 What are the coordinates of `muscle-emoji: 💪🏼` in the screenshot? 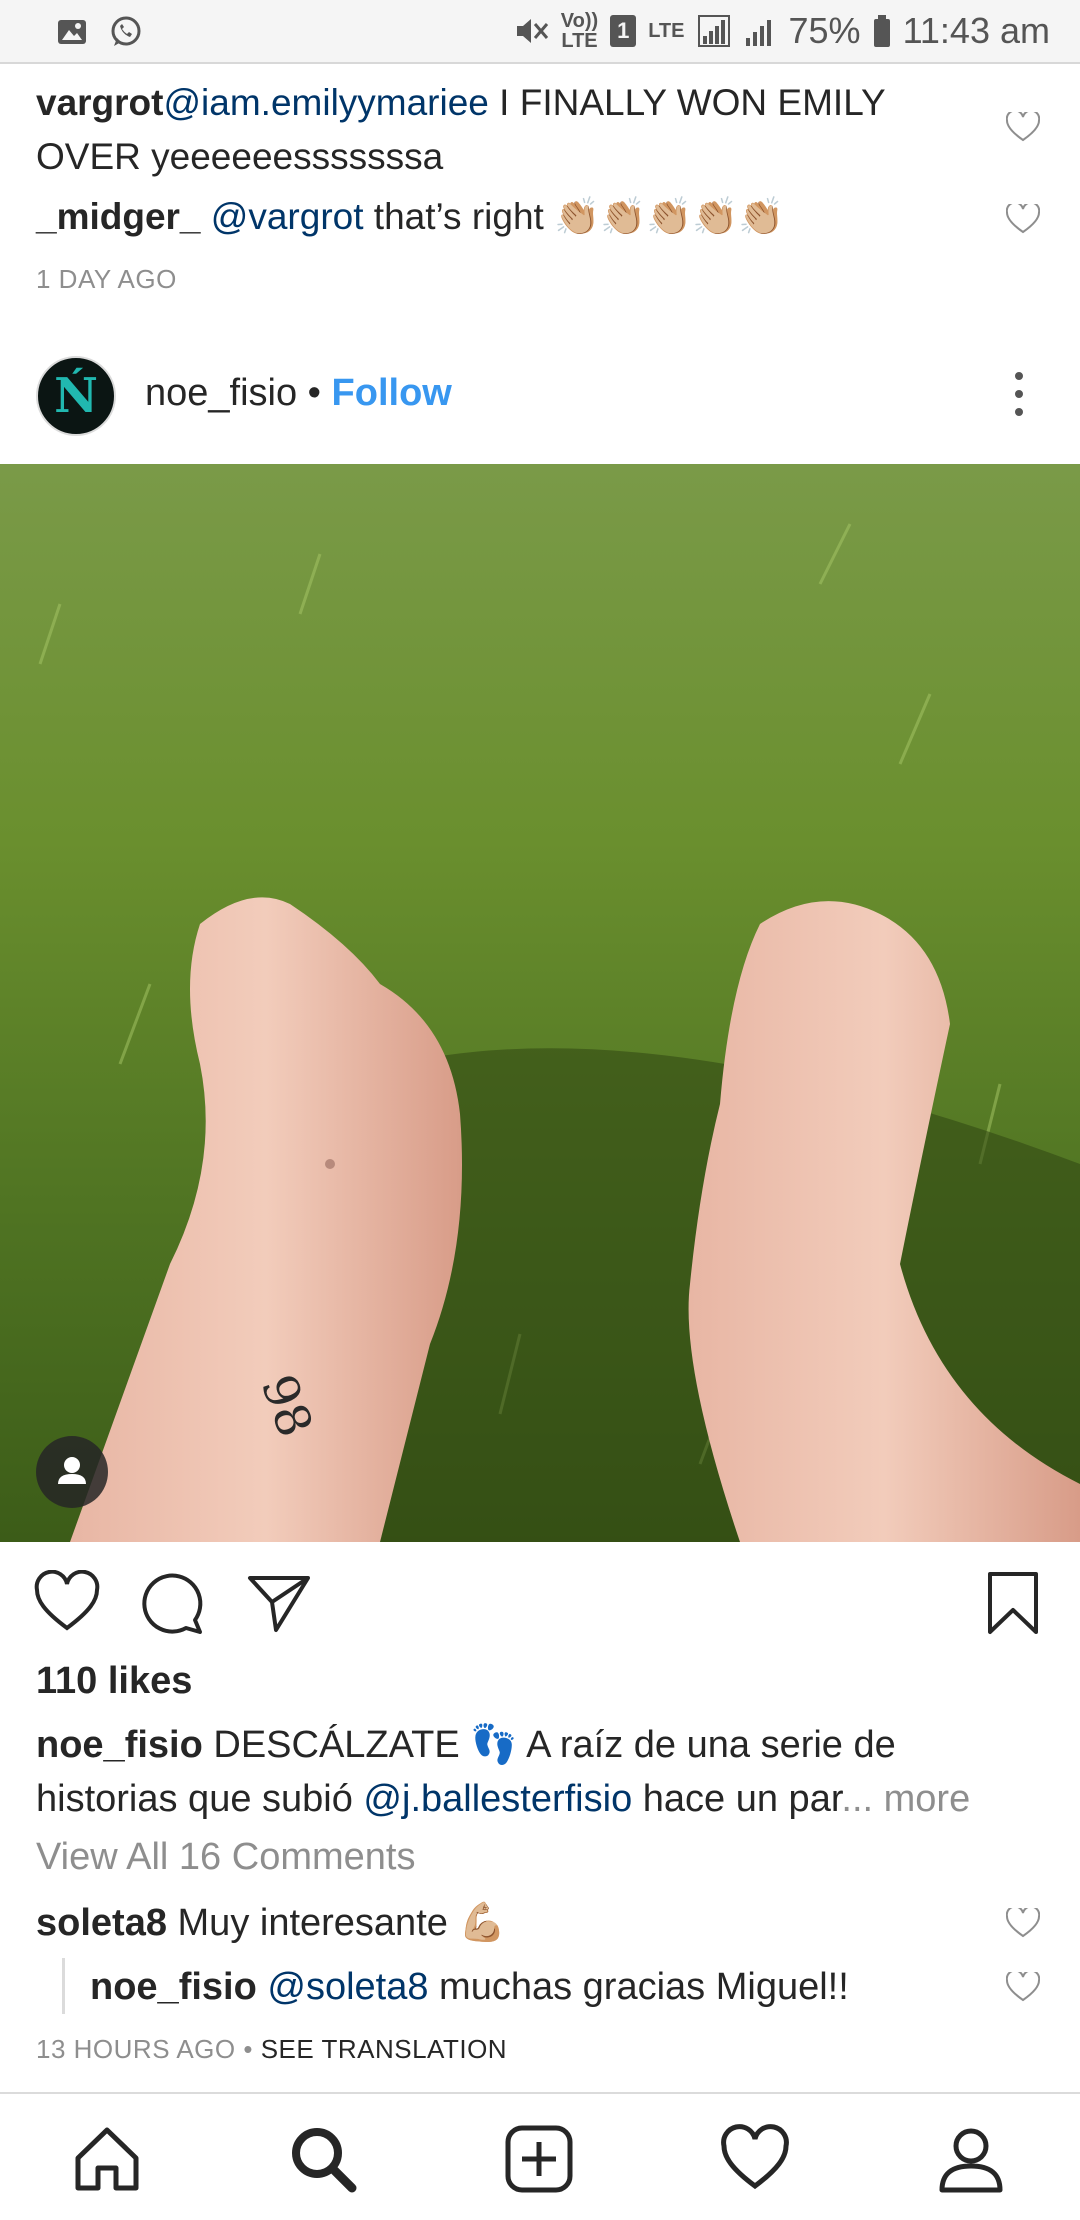 It's located at (482, 1923).